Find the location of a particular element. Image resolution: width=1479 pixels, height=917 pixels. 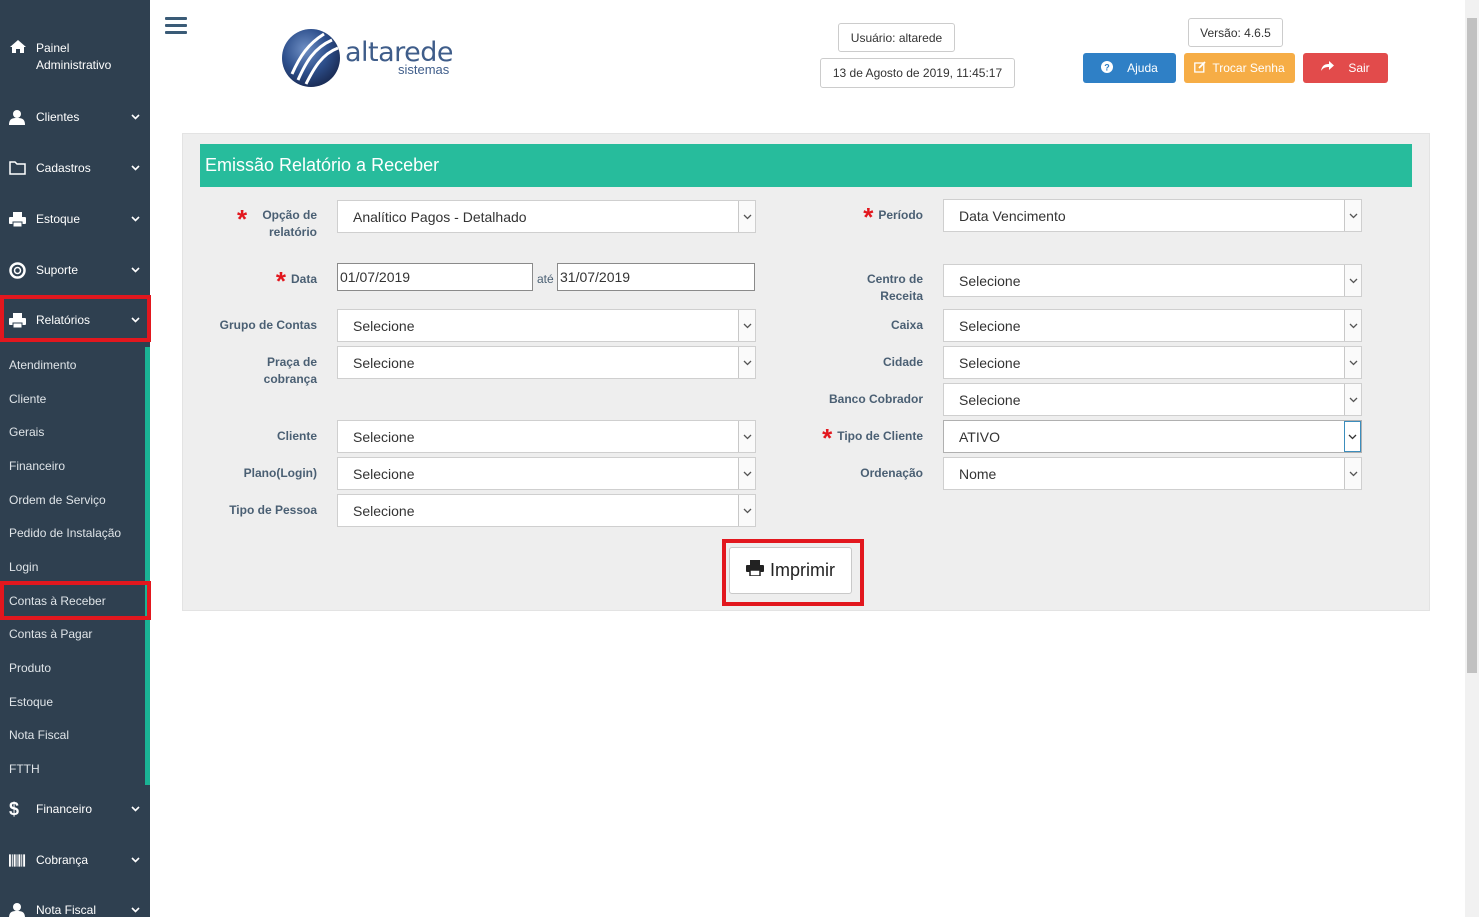

submenu-item: FTTH is located at coordinates (24, 769).